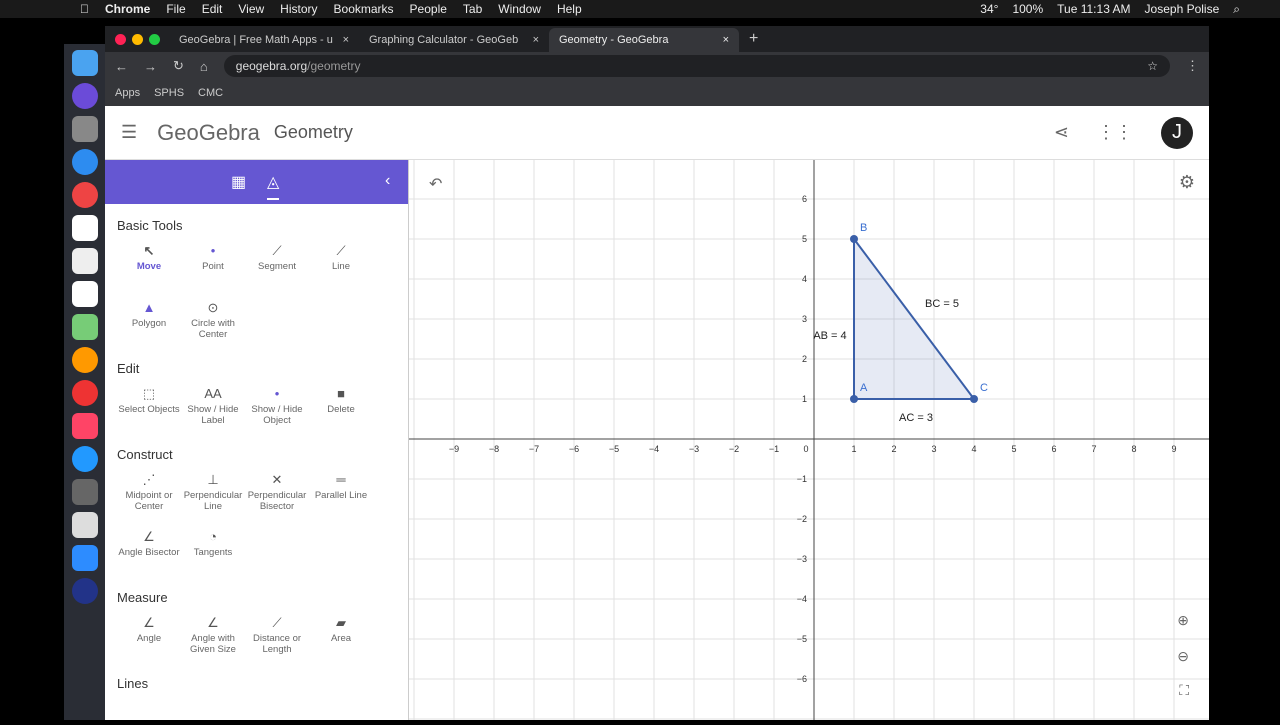 This screenshot has height=725, width=1280. I want to click on tools-tab-icon: ◬, so click(273, 186).